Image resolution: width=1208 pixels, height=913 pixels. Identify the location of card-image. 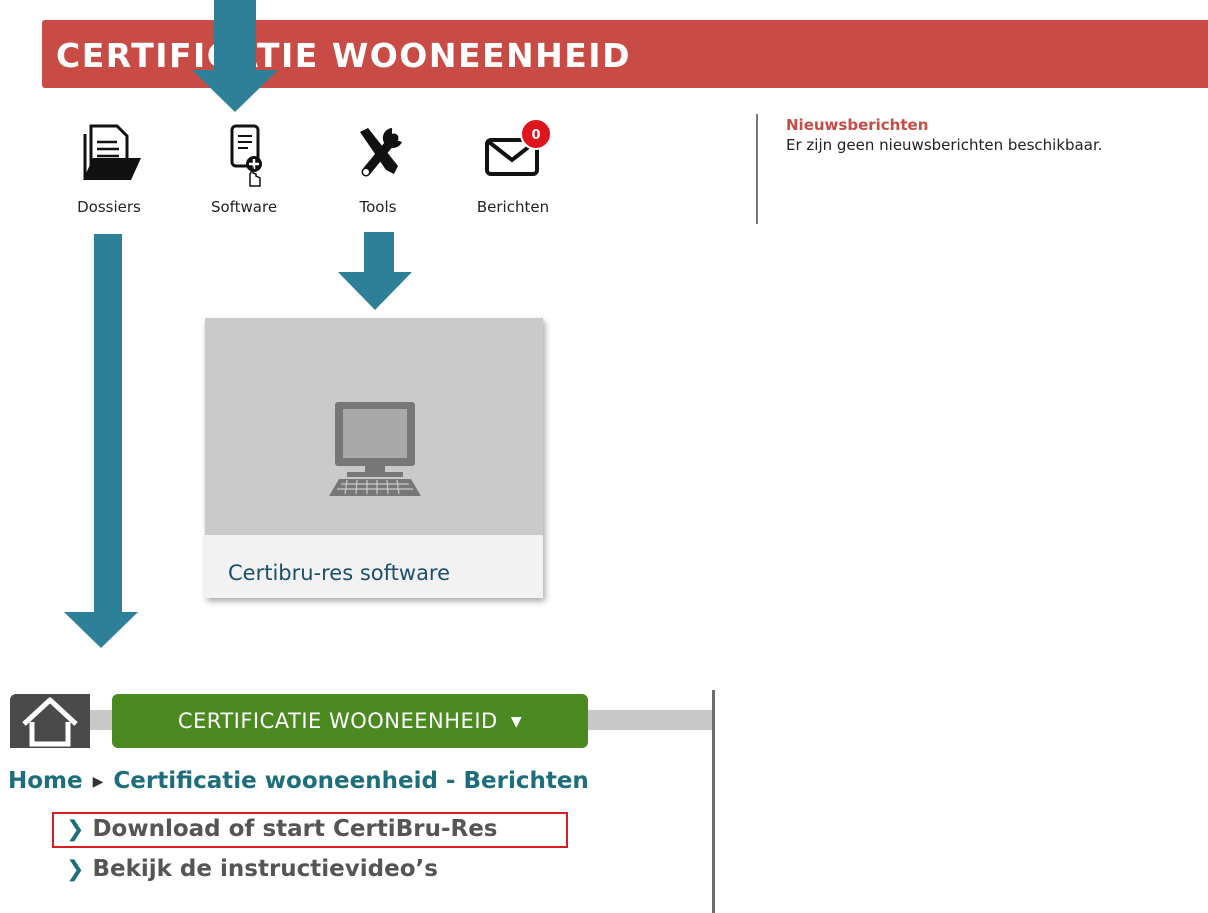
(374, 426).